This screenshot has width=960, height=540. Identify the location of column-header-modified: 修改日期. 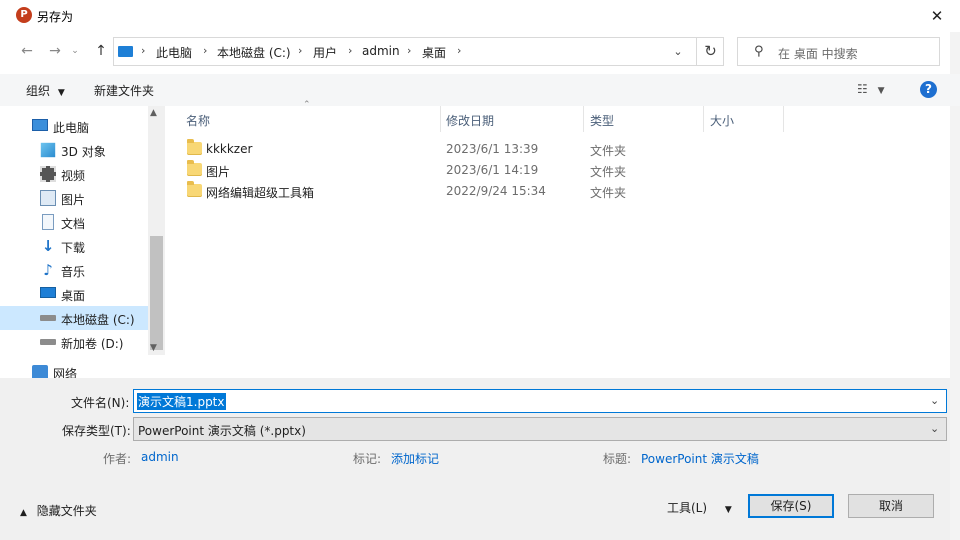
(470, 125).